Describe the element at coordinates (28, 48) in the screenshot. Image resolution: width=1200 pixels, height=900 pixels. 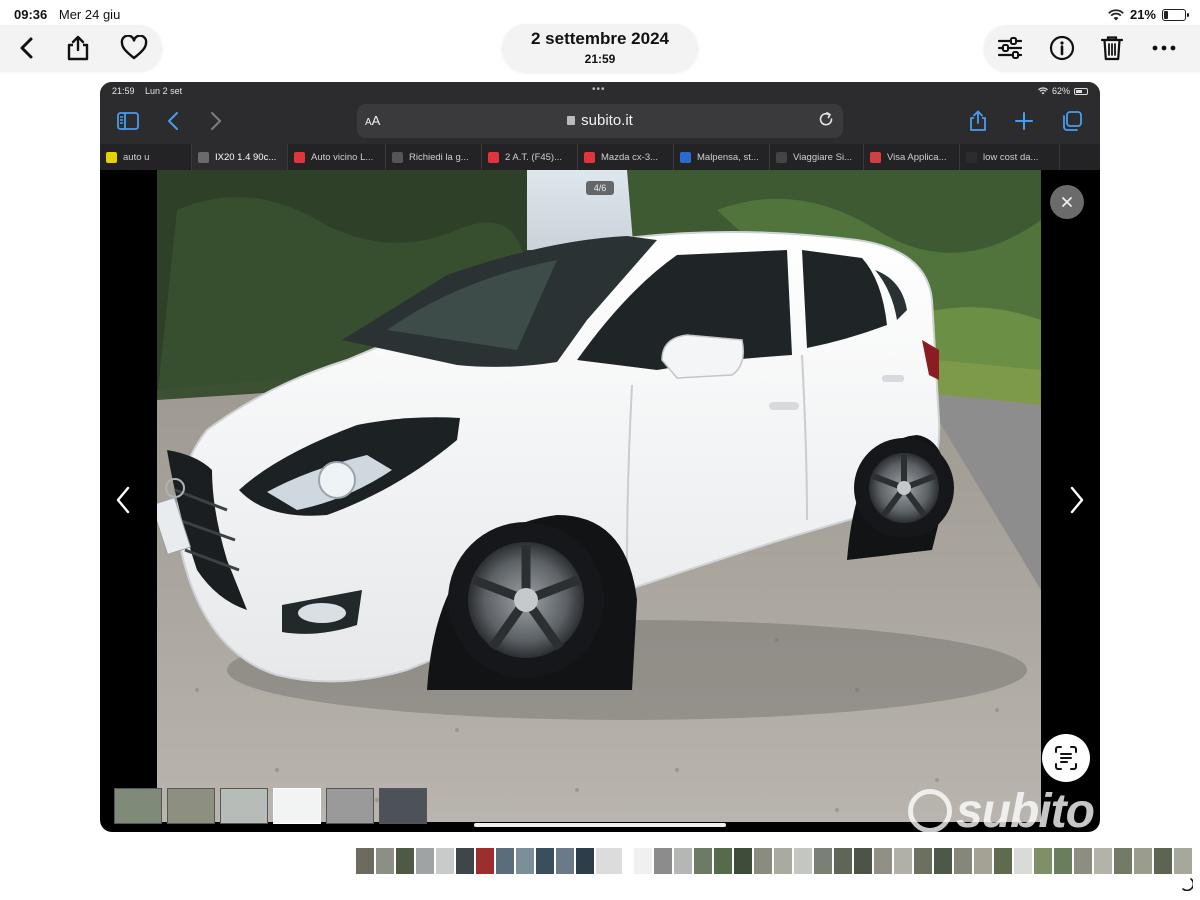
I see `back-button` at that location.